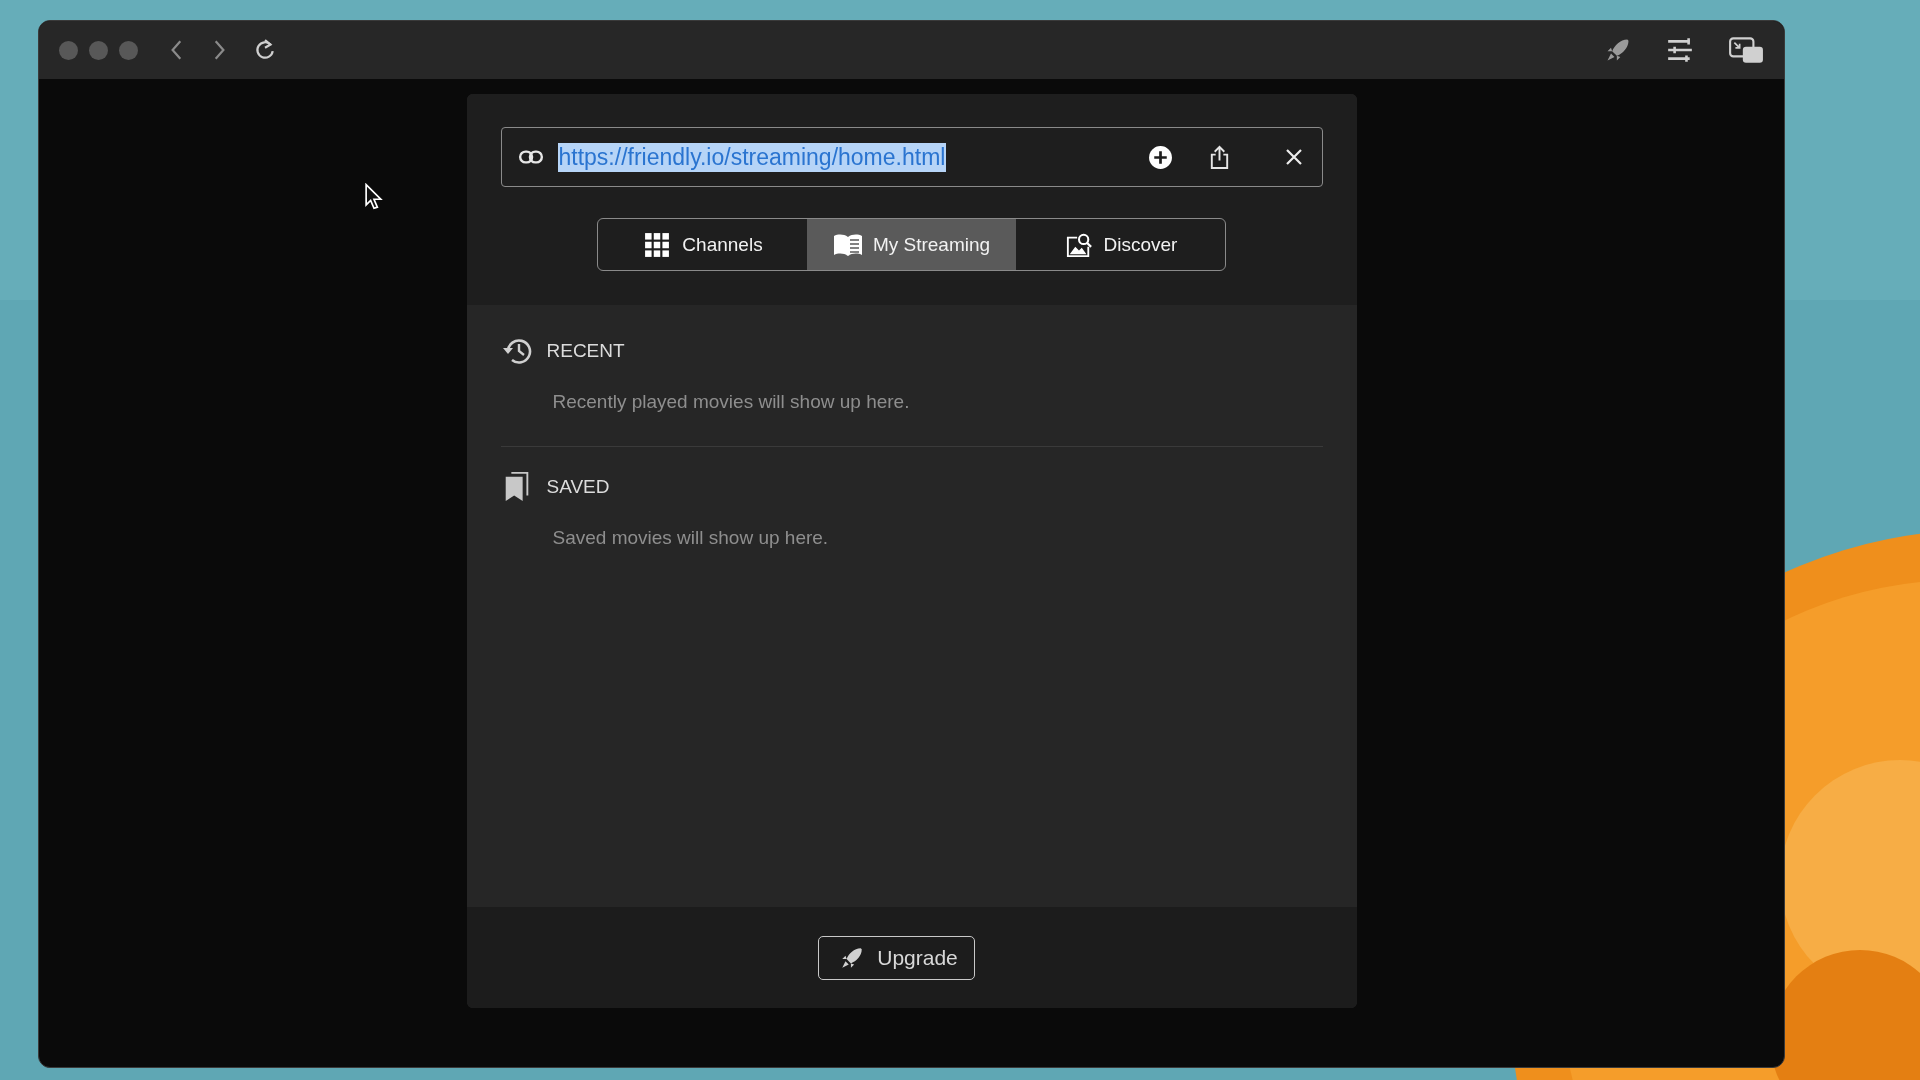  What do you see at coordinates (177, 50) in the screenshot?
I see `back-icon` at bounding box center [177, 50].